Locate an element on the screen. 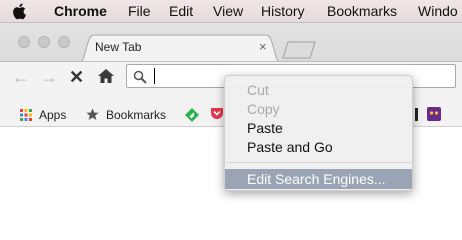  bookmark-bookmarks: Bookmarks is located at coordinates (136, 115).